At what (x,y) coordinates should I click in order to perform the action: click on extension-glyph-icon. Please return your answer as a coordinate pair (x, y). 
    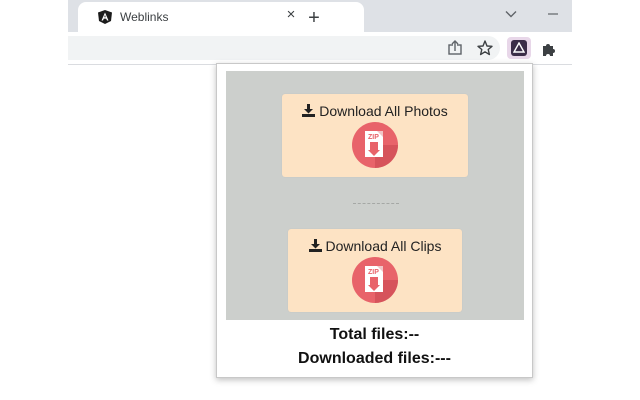
    Looking at the image, I should click on (519, 47).